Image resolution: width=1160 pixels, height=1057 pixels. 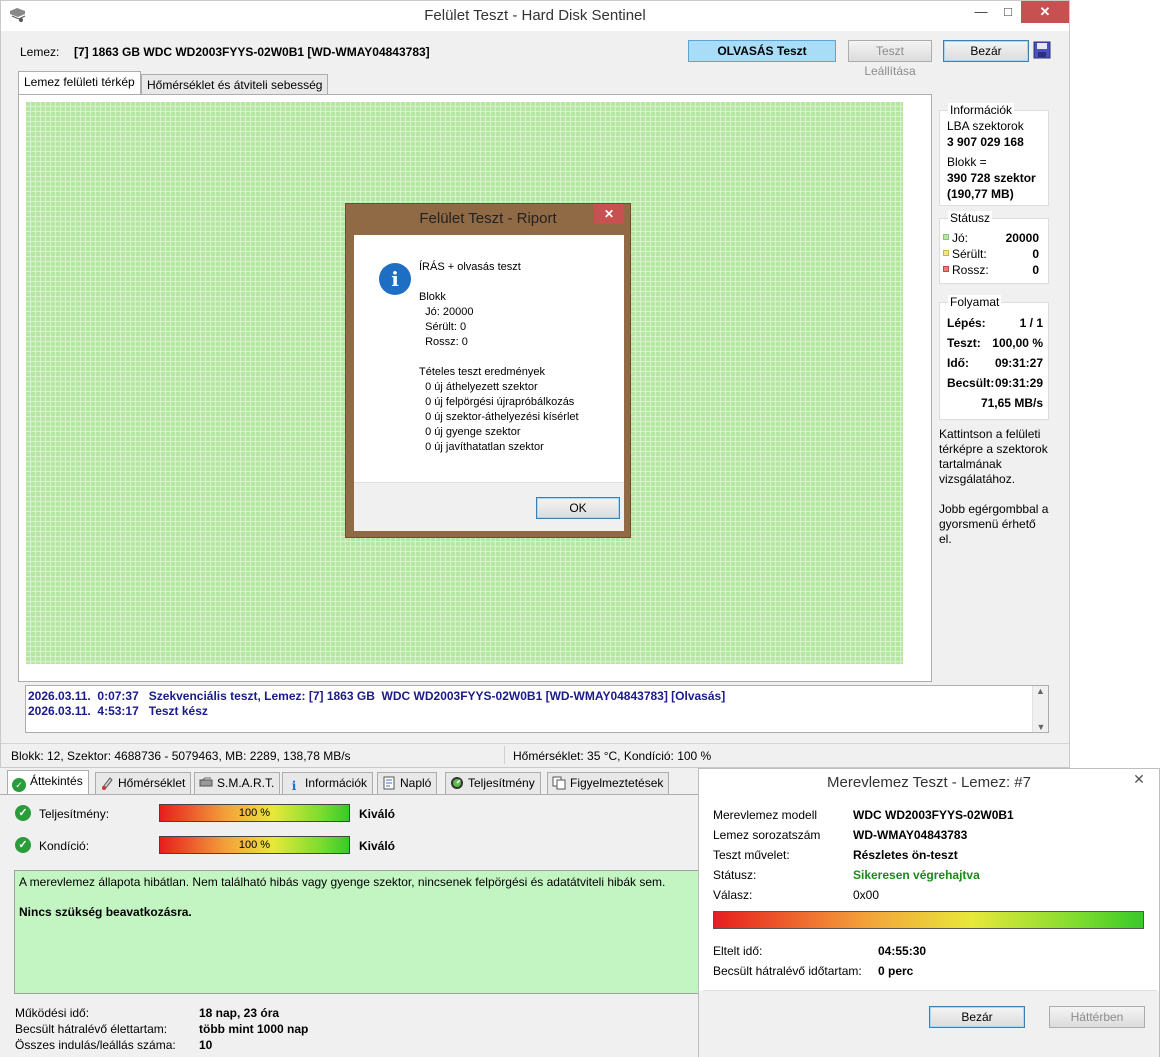 What do you see at coordinates (617, 783) in the screenshot?
I see `tab-label: Figyelmeztetések` at bounding box center [617, 783].